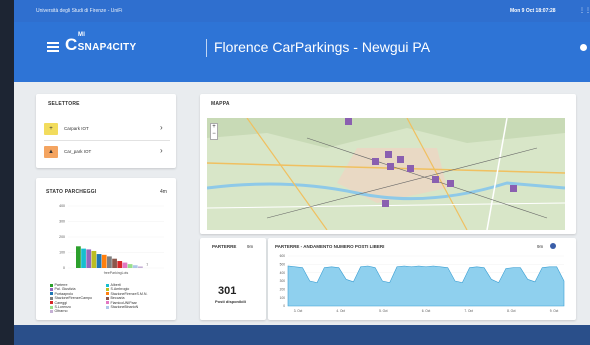 The image size is (590, 345). What do you see at coordinates (511, 311) in the screenshot?
I see `x-tick-label: 8. Oct` at bounding box center [511, 311].